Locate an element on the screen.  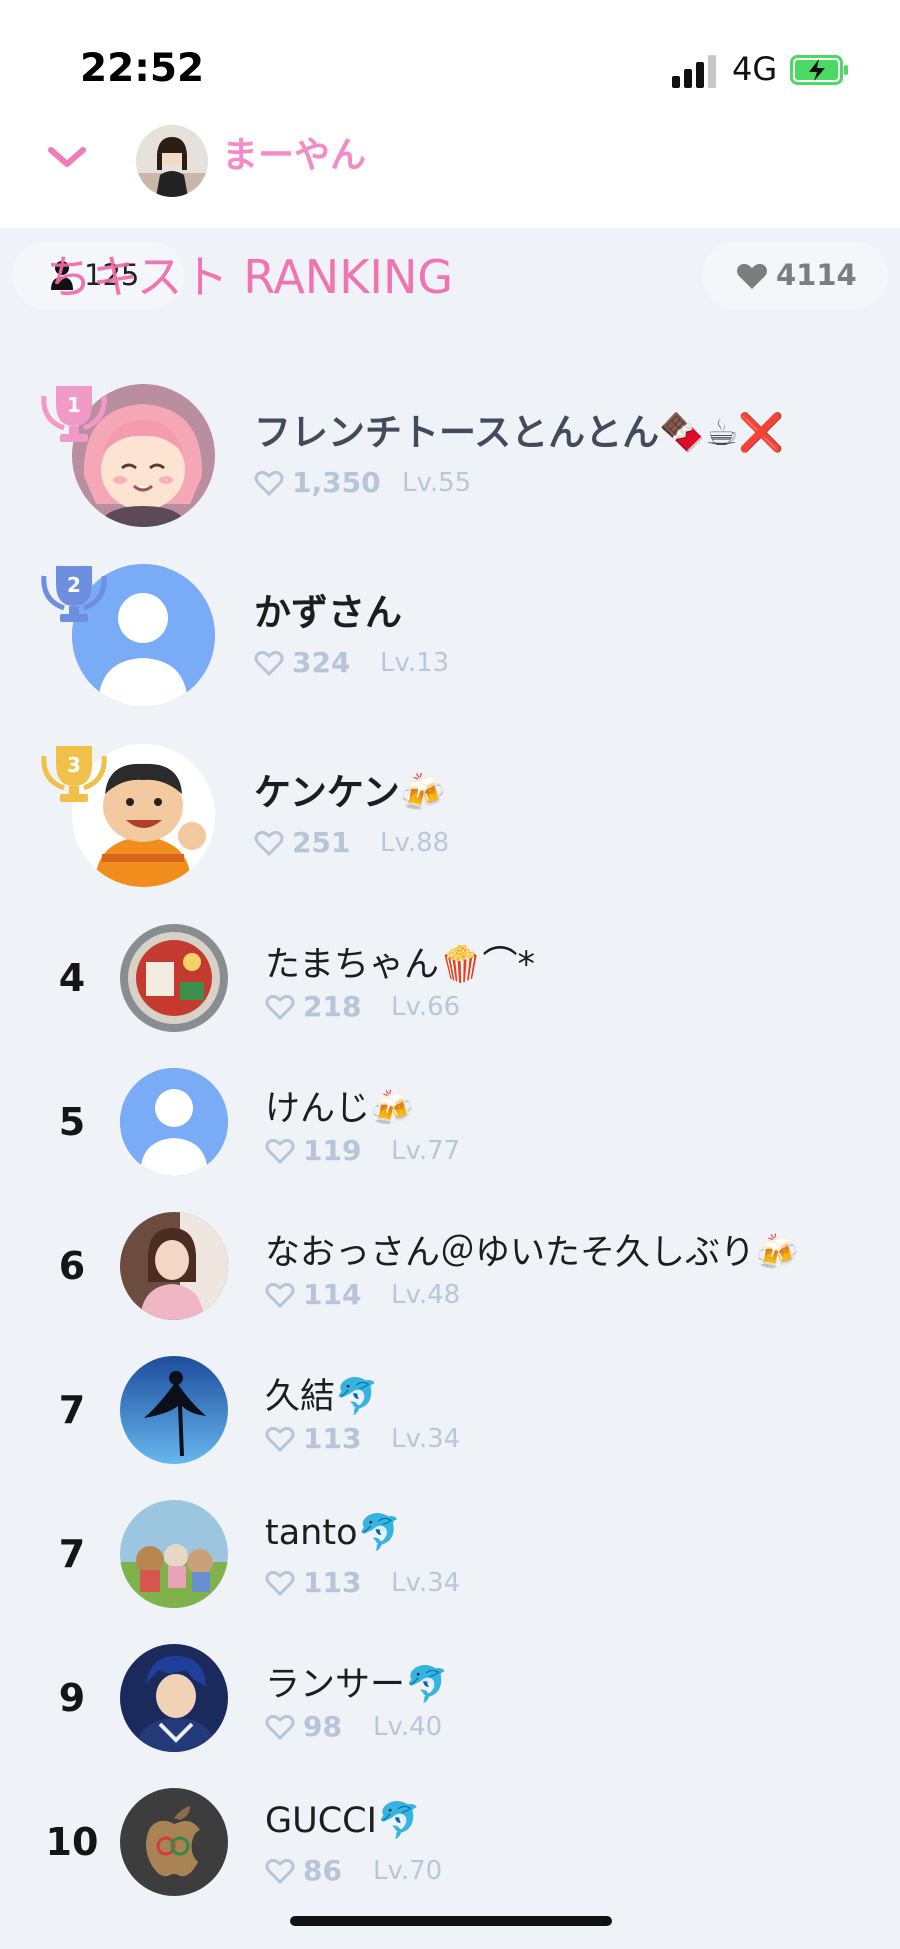
top-bar: 22:52 4G まーやん is located at coordinates (450, 114).